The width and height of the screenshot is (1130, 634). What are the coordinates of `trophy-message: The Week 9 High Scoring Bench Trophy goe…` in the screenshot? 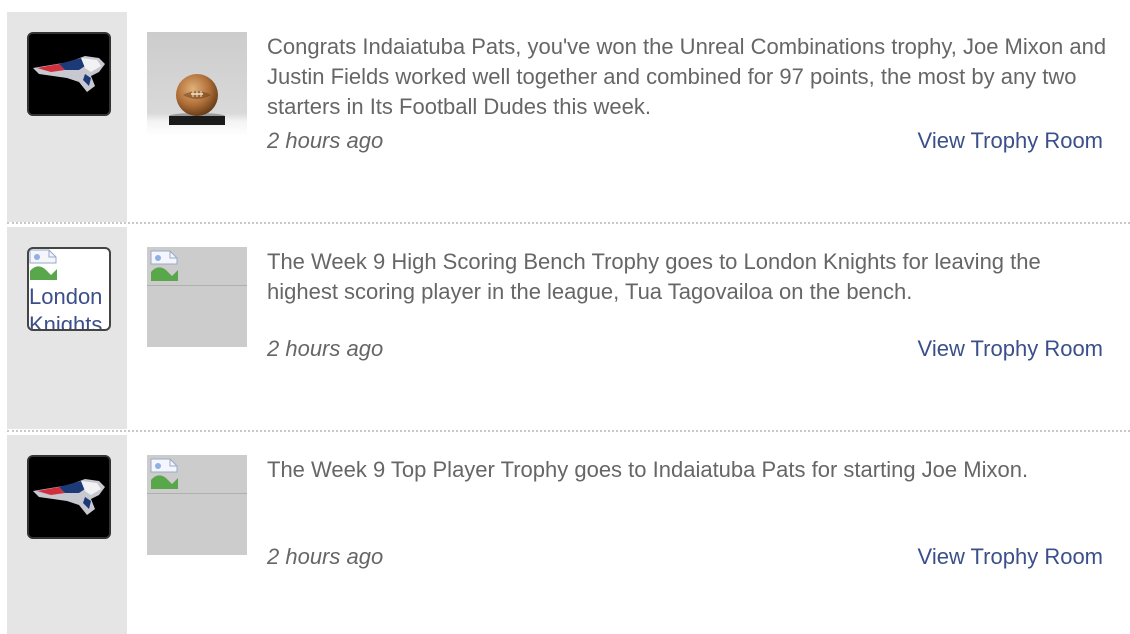 It's located at (654, 276).